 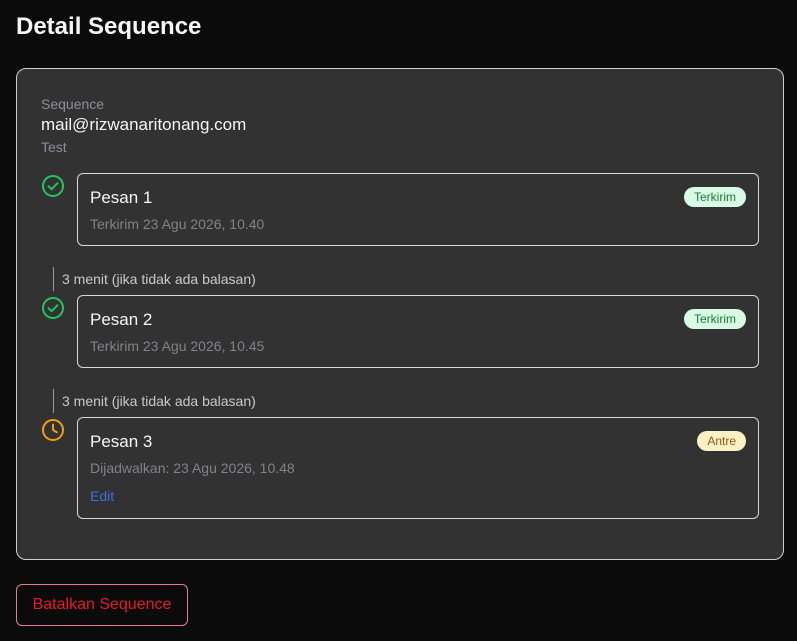 I want to click on message-timestamp: Terkirim 23 Agu 2026, 10.45, so click(x=177, y=346).